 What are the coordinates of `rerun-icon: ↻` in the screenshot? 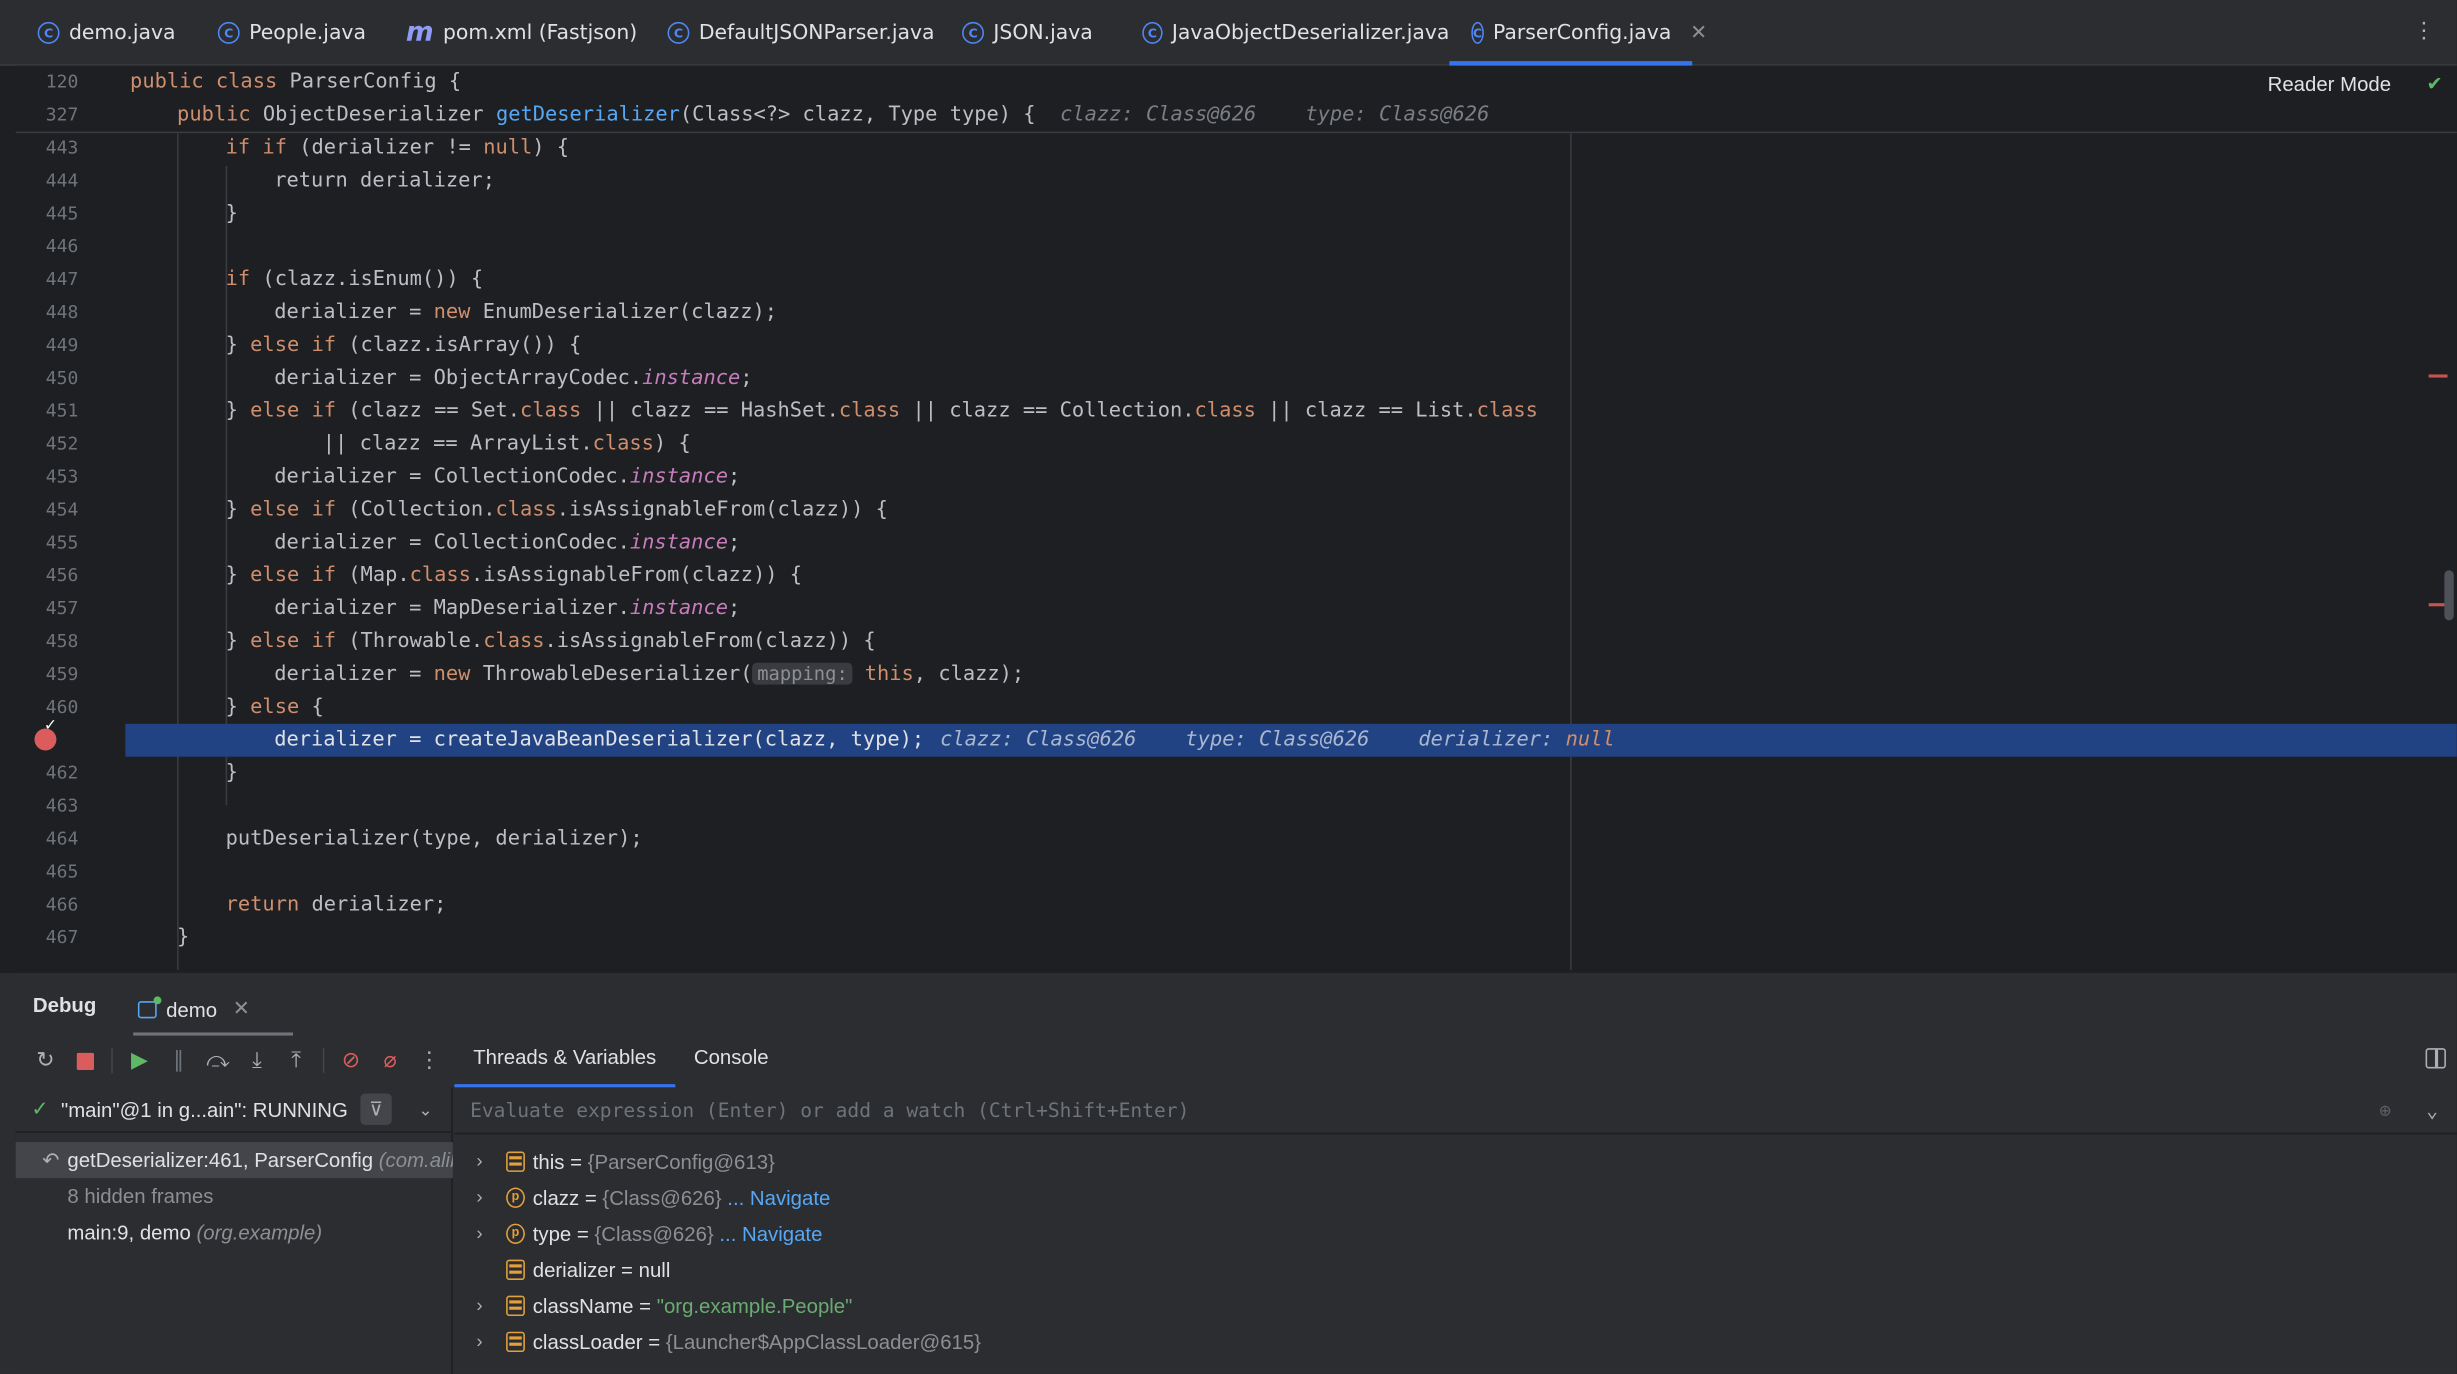 It's located at (45, 1060).